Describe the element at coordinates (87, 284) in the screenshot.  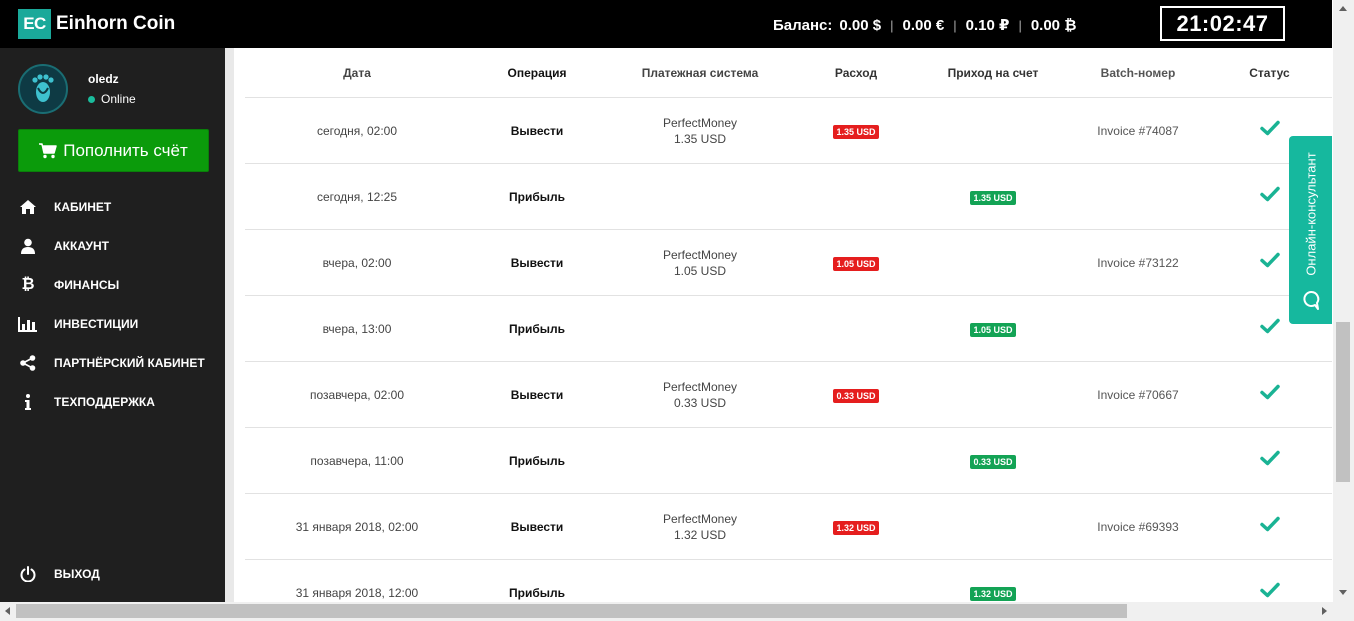
I see `sidebar-item-label: Финансы` at that location.